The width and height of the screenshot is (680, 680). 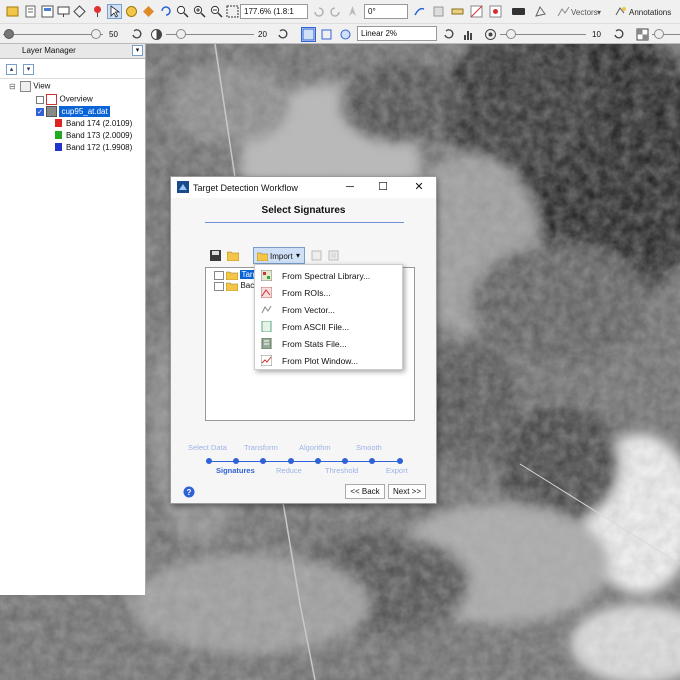 I want to click on save-icon, so click(x=215, y=255).